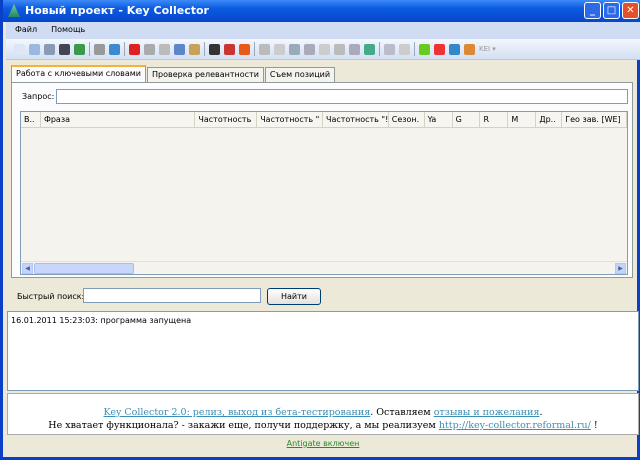 This screenshot has width=640, height=460. What do you see at coordinates (467, 119) in the screenshot?
I see `column-header: G` at bounding box center [467, 119].